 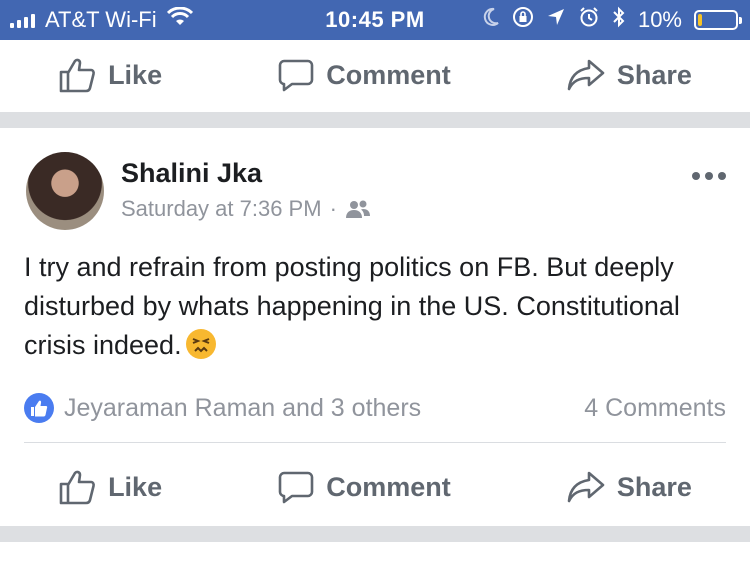 I want to click on status-bar: AT&T Wi-Fi 10:45 PM 10%, so click(x=375, y=20).